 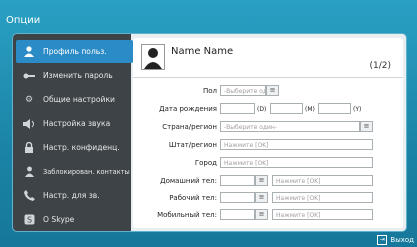 What do you see at coordinates (382, 240) in the screenshot?
I see `exit-key-icon: ⇥` at bounding box center [382, 240].